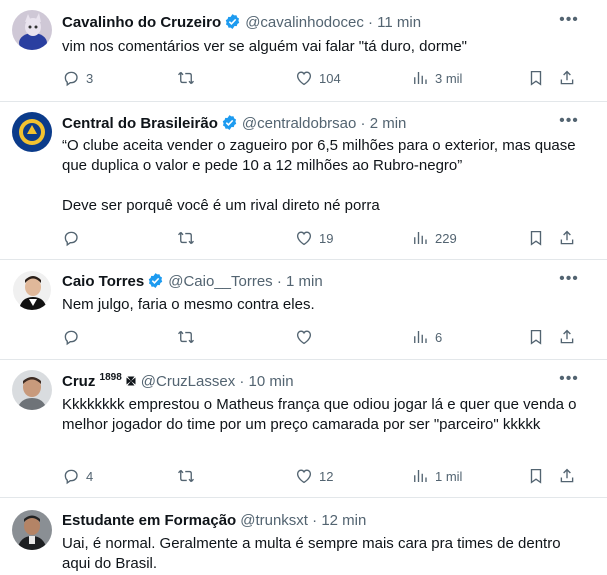 This screenshot has width=607, height=575. Describe the element at coordinates (343, 520) in the screenshot. I see `timestamp: 12 min` at that location.